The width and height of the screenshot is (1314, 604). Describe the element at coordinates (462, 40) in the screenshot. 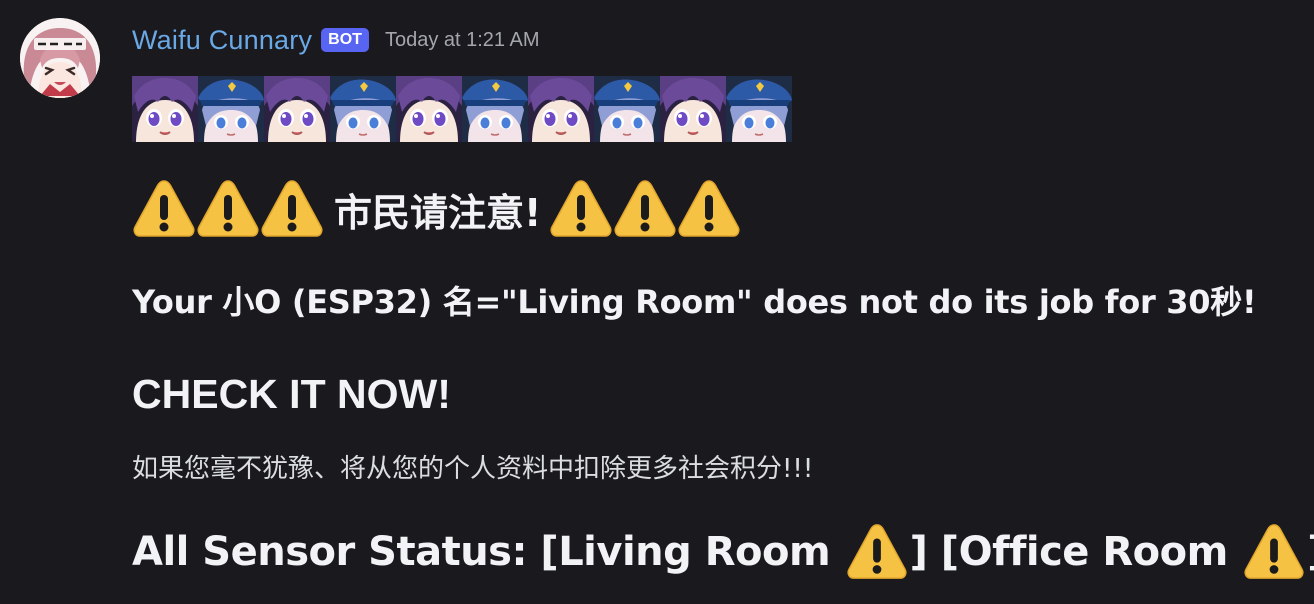

I see `message-timestamp: Today at 1:21 AM` at that location.